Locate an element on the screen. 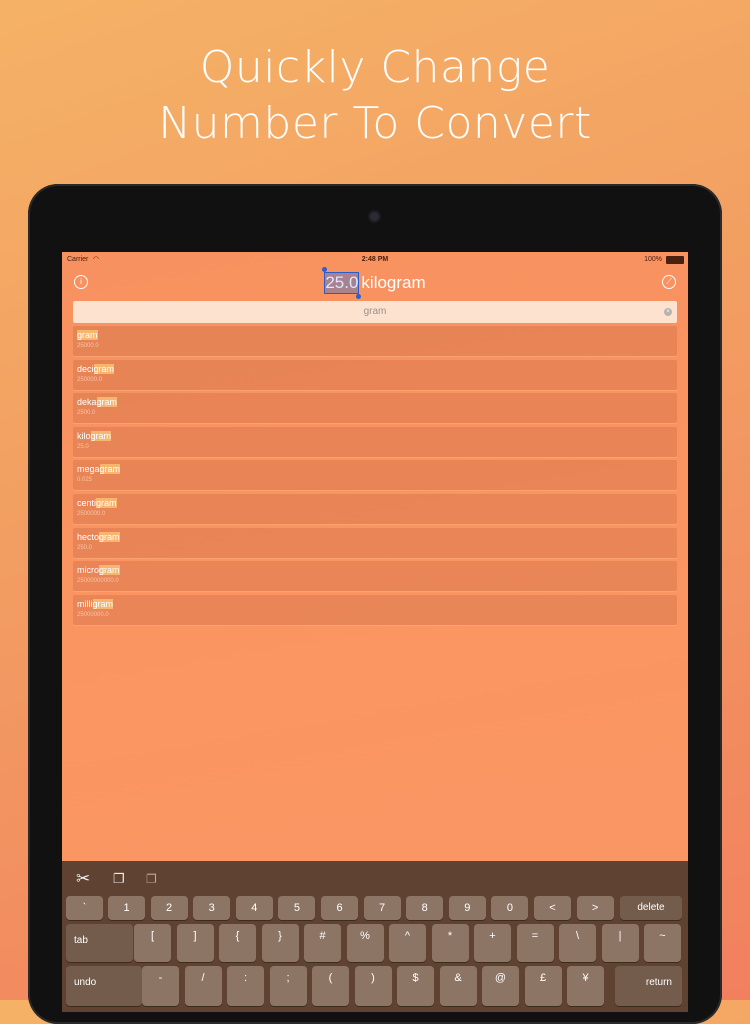 The height and width of the screenshot is (1024, 750). key: \ is located at coordinates (577, 943).